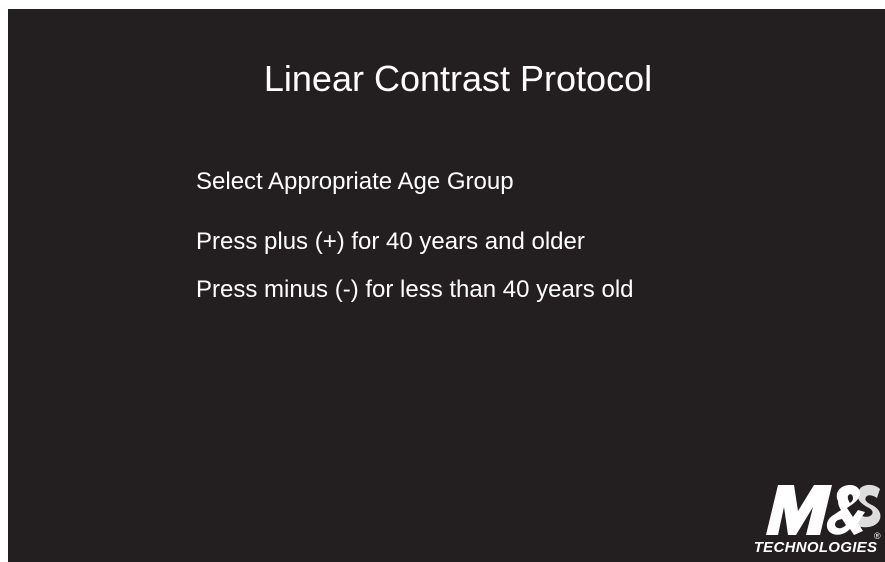 The width and height of the screenshot is (885, 562). I want to click on ms-logo-mark, so click(823, 509).